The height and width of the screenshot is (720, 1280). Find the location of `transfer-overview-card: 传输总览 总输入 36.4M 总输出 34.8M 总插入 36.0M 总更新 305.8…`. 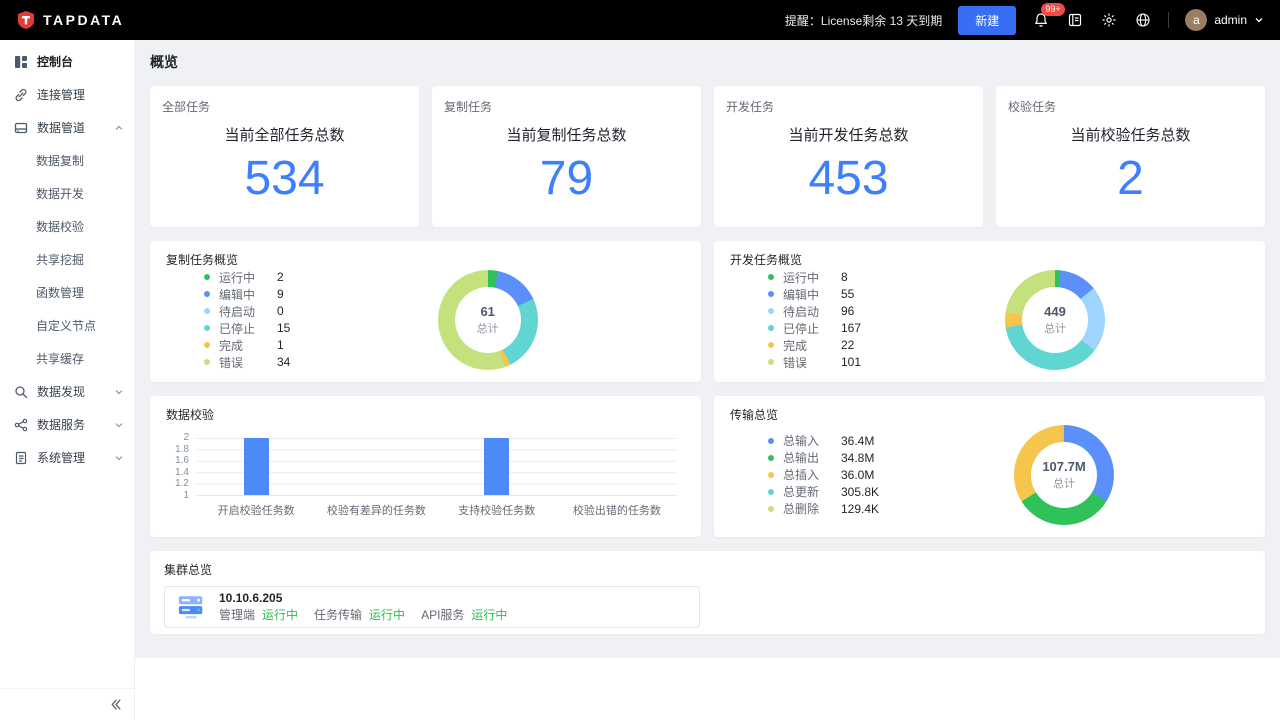

transfer-overview-card: 传输总览 总输入 36.4M 总输出 34.8M 总插入 36.0M 总更新 305.8… is located at coordinates (989, 466).